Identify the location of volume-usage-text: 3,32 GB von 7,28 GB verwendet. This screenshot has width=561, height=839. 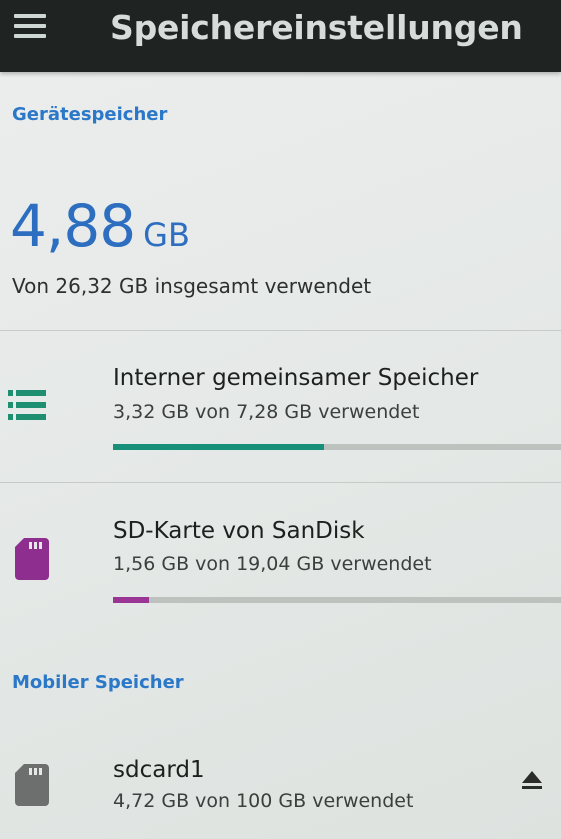
(266, 412).